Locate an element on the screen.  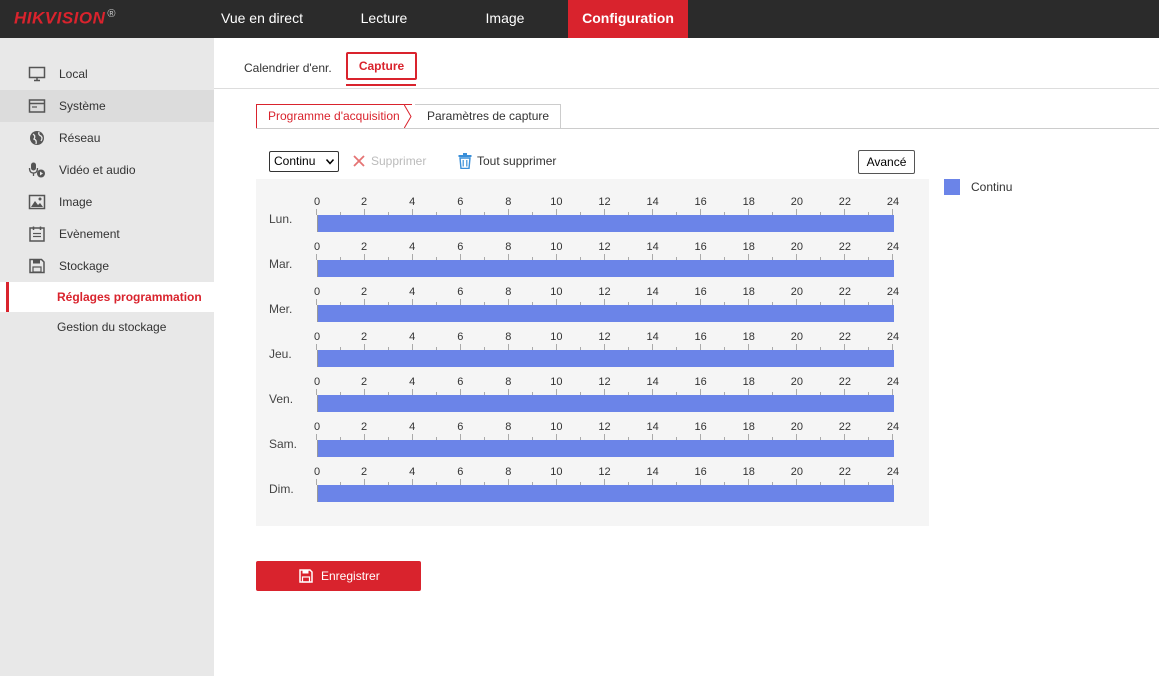
sidebar-item-event: Evènement is located at coordinates (107, 234).